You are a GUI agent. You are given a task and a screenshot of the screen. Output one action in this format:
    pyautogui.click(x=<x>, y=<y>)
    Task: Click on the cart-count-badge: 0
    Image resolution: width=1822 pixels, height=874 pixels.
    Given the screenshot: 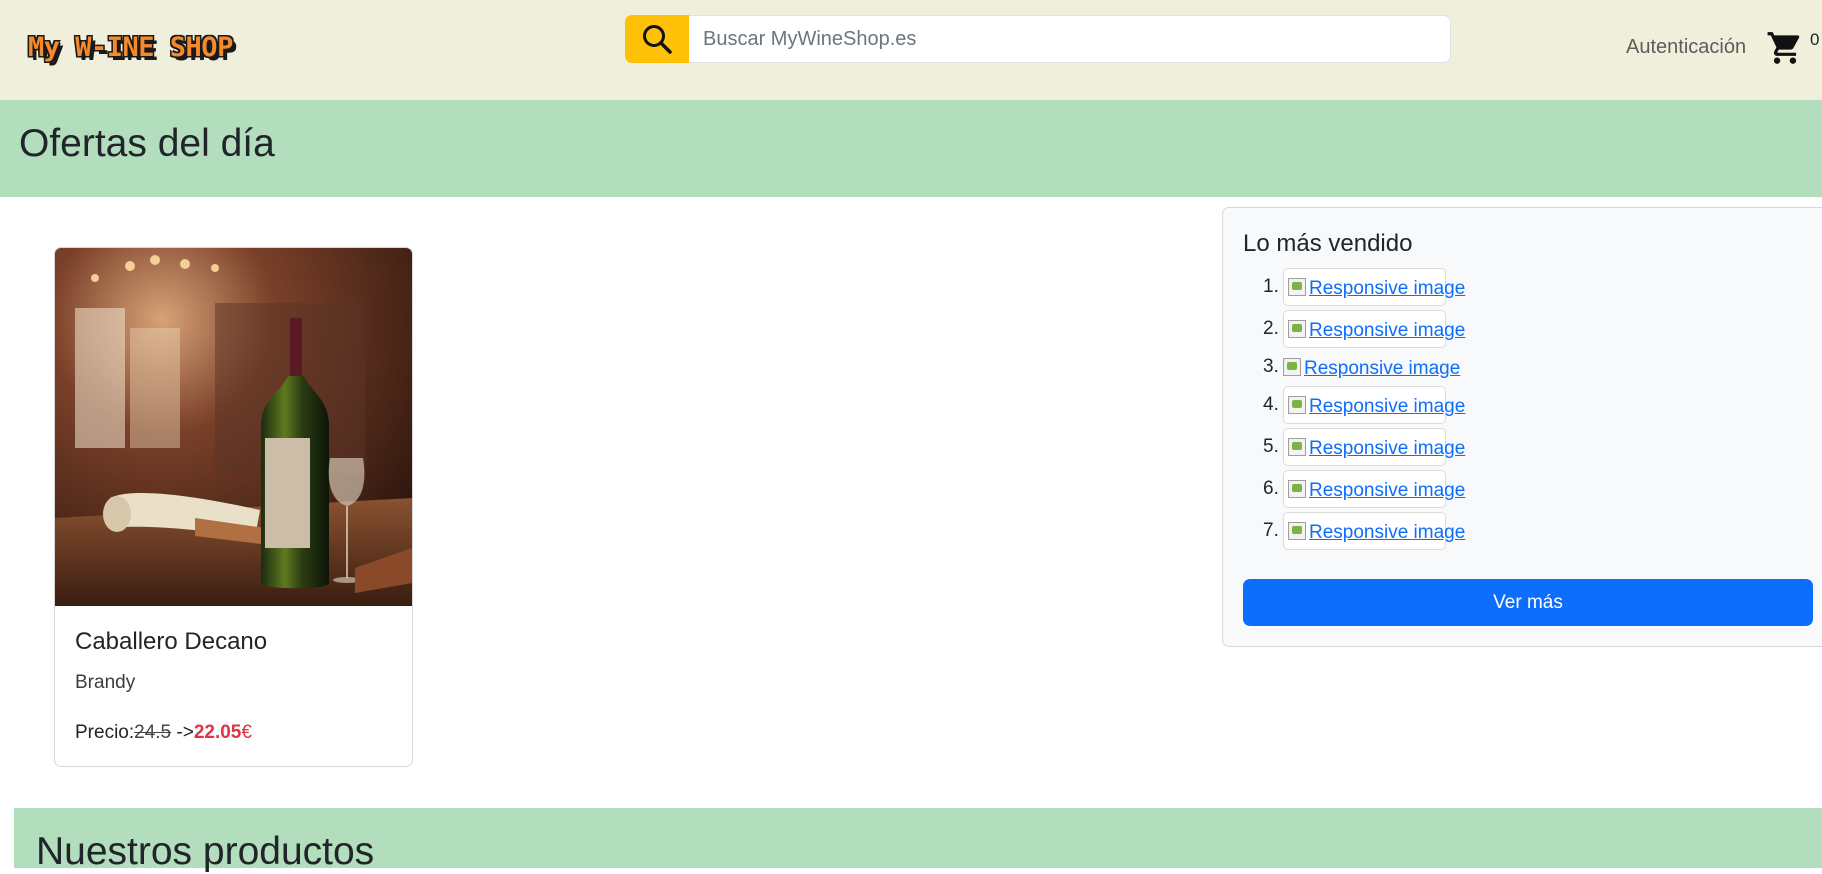 What is the action you would take?
    pyautogui.click(x=1815, y=39)
    